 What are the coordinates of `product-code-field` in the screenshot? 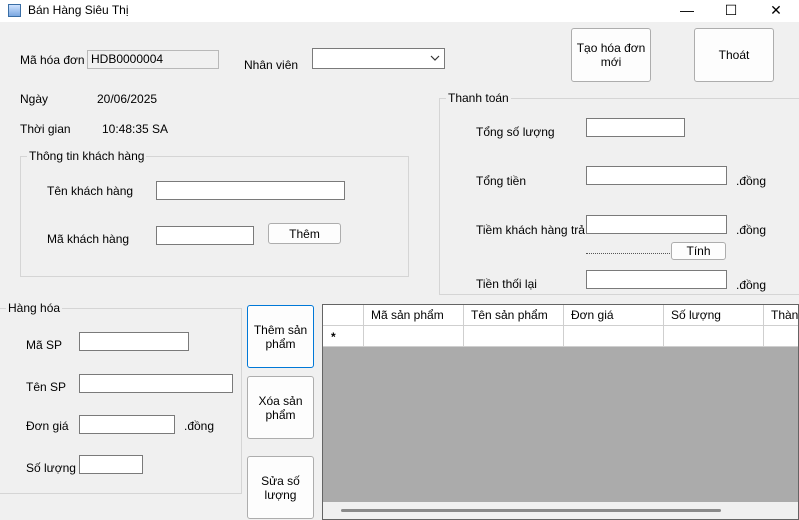 It's located at (134, 341).